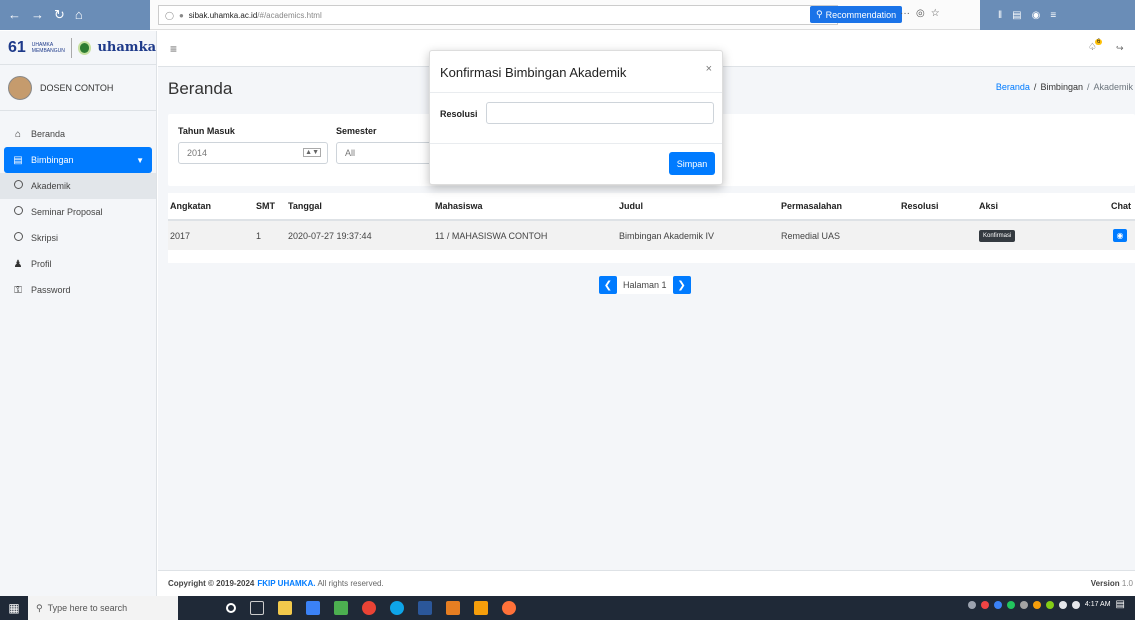  I want to click on store-icon, so click(313, 608).